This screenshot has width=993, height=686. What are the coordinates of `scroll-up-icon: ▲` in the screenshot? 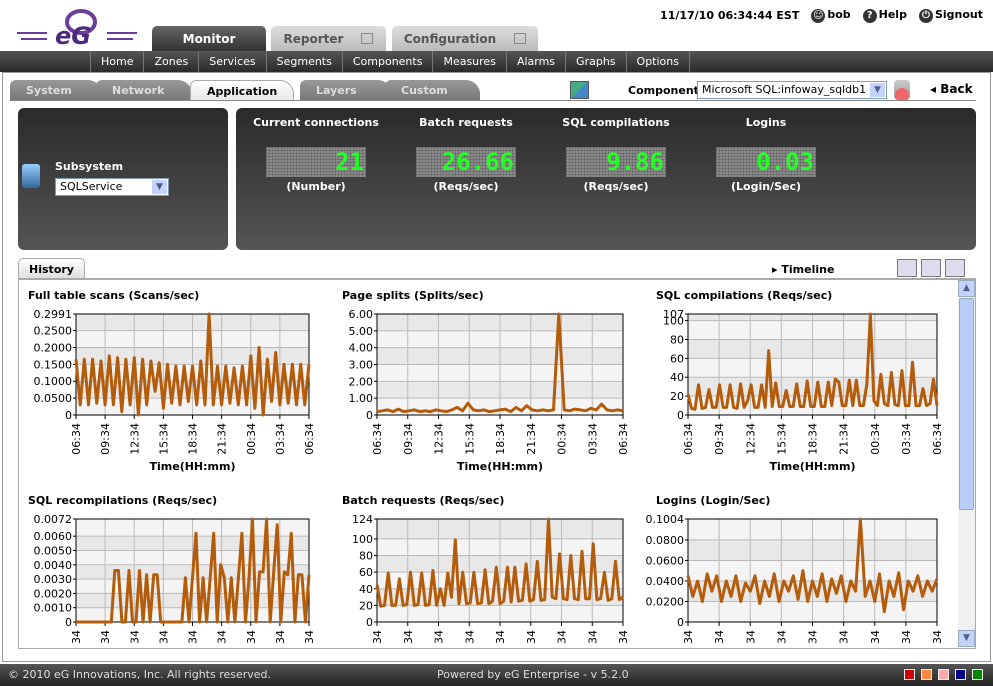 It's located at (966, 288).